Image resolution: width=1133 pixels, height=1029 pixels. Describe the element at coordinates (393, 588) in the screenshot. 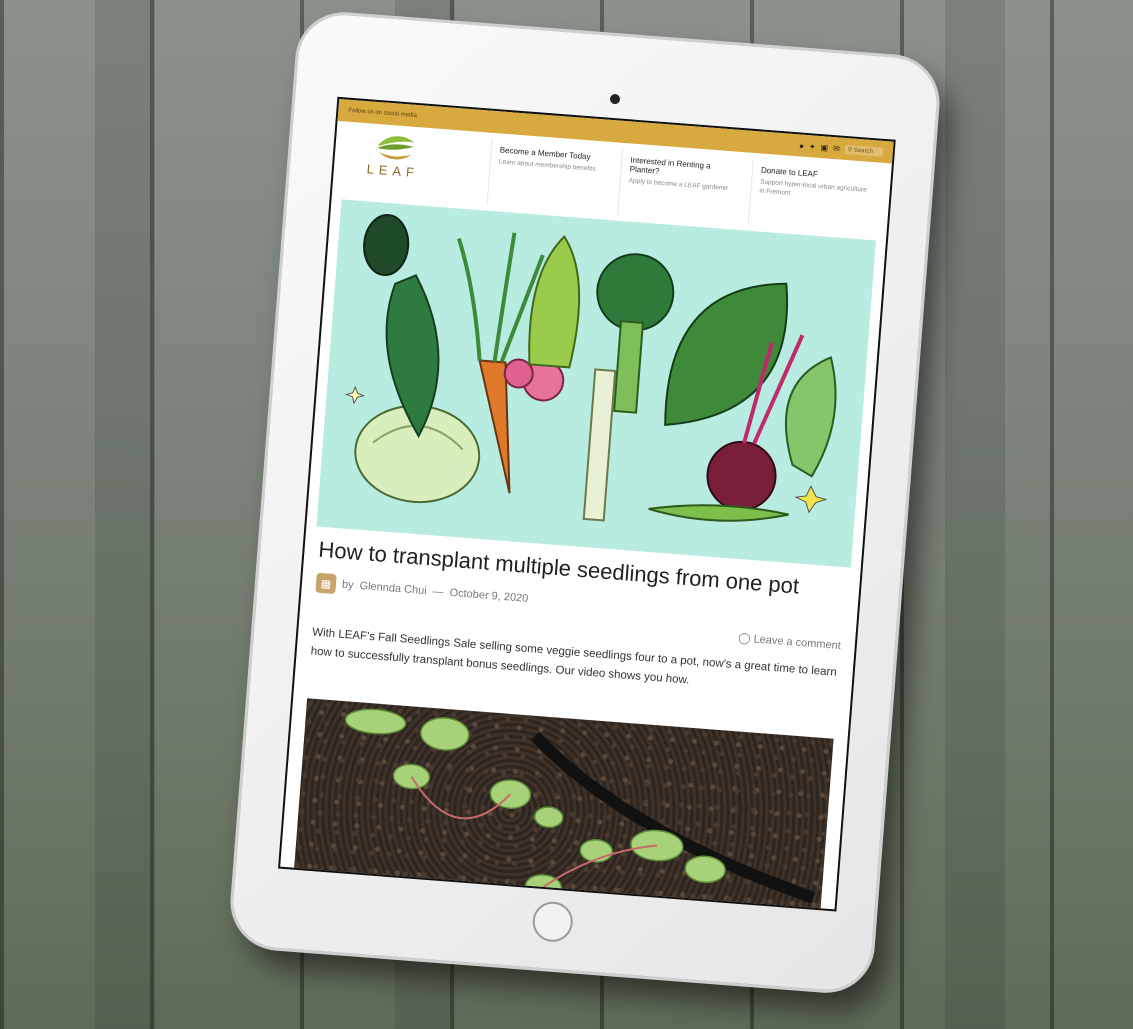

I see `author-link: Glennda Chui` at that location.